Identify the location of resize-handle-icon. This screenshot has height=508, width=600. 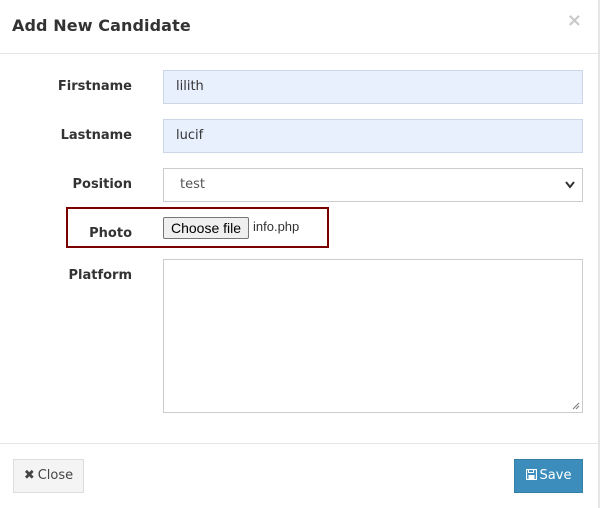
(576, 406).